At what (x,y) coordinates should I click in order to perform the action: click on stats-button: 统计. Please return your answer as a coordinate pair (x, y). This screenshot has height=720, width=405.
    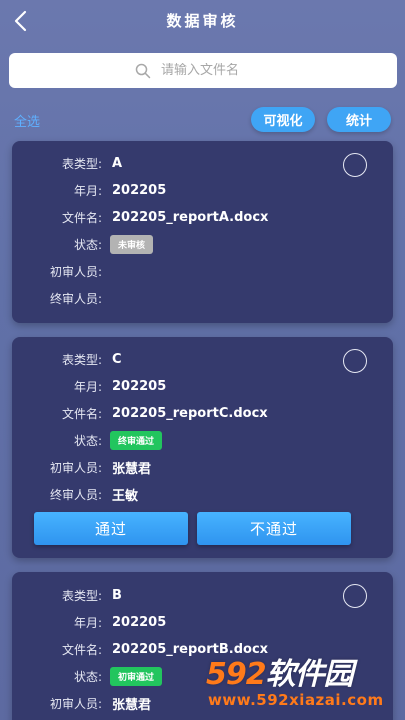
    Looking at the image, I should click on (359, 119).